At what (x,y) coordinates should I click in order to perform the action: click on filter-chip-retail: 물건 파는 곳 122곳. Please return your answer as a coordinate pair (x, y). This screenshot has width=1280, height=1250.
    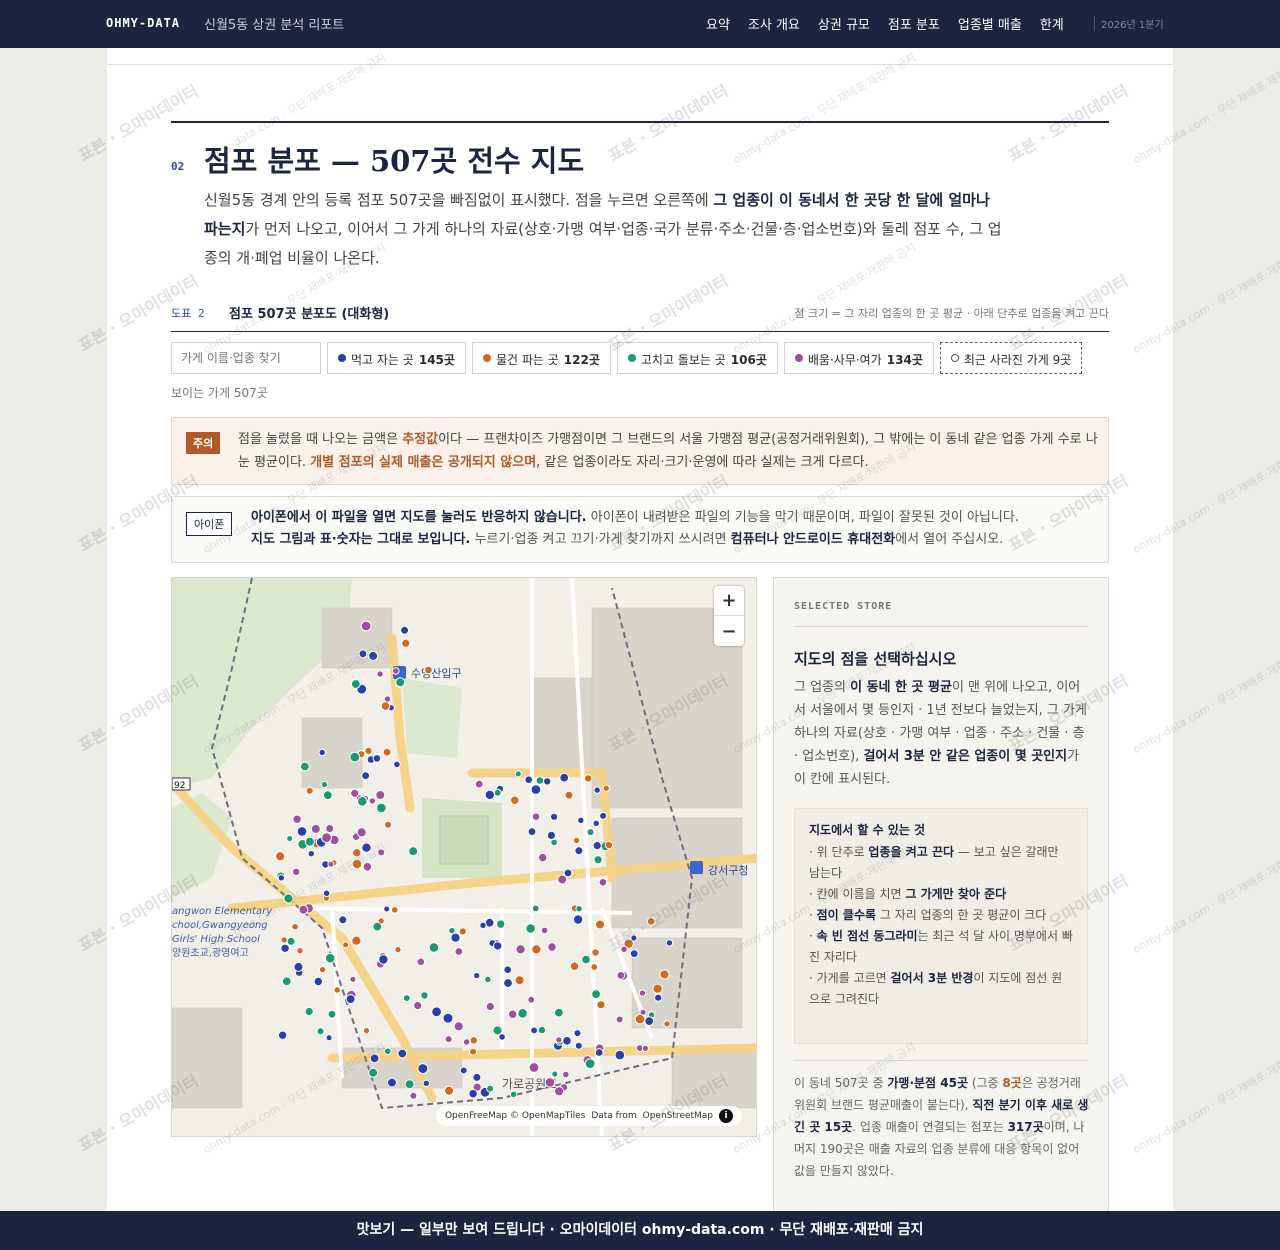
    Looking at the image, I should click on (541, 358).